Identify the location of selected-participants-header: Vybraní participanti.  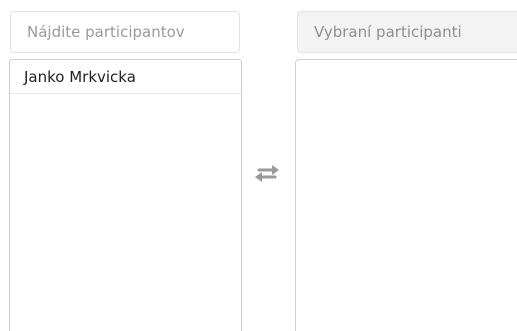
(407, 32).